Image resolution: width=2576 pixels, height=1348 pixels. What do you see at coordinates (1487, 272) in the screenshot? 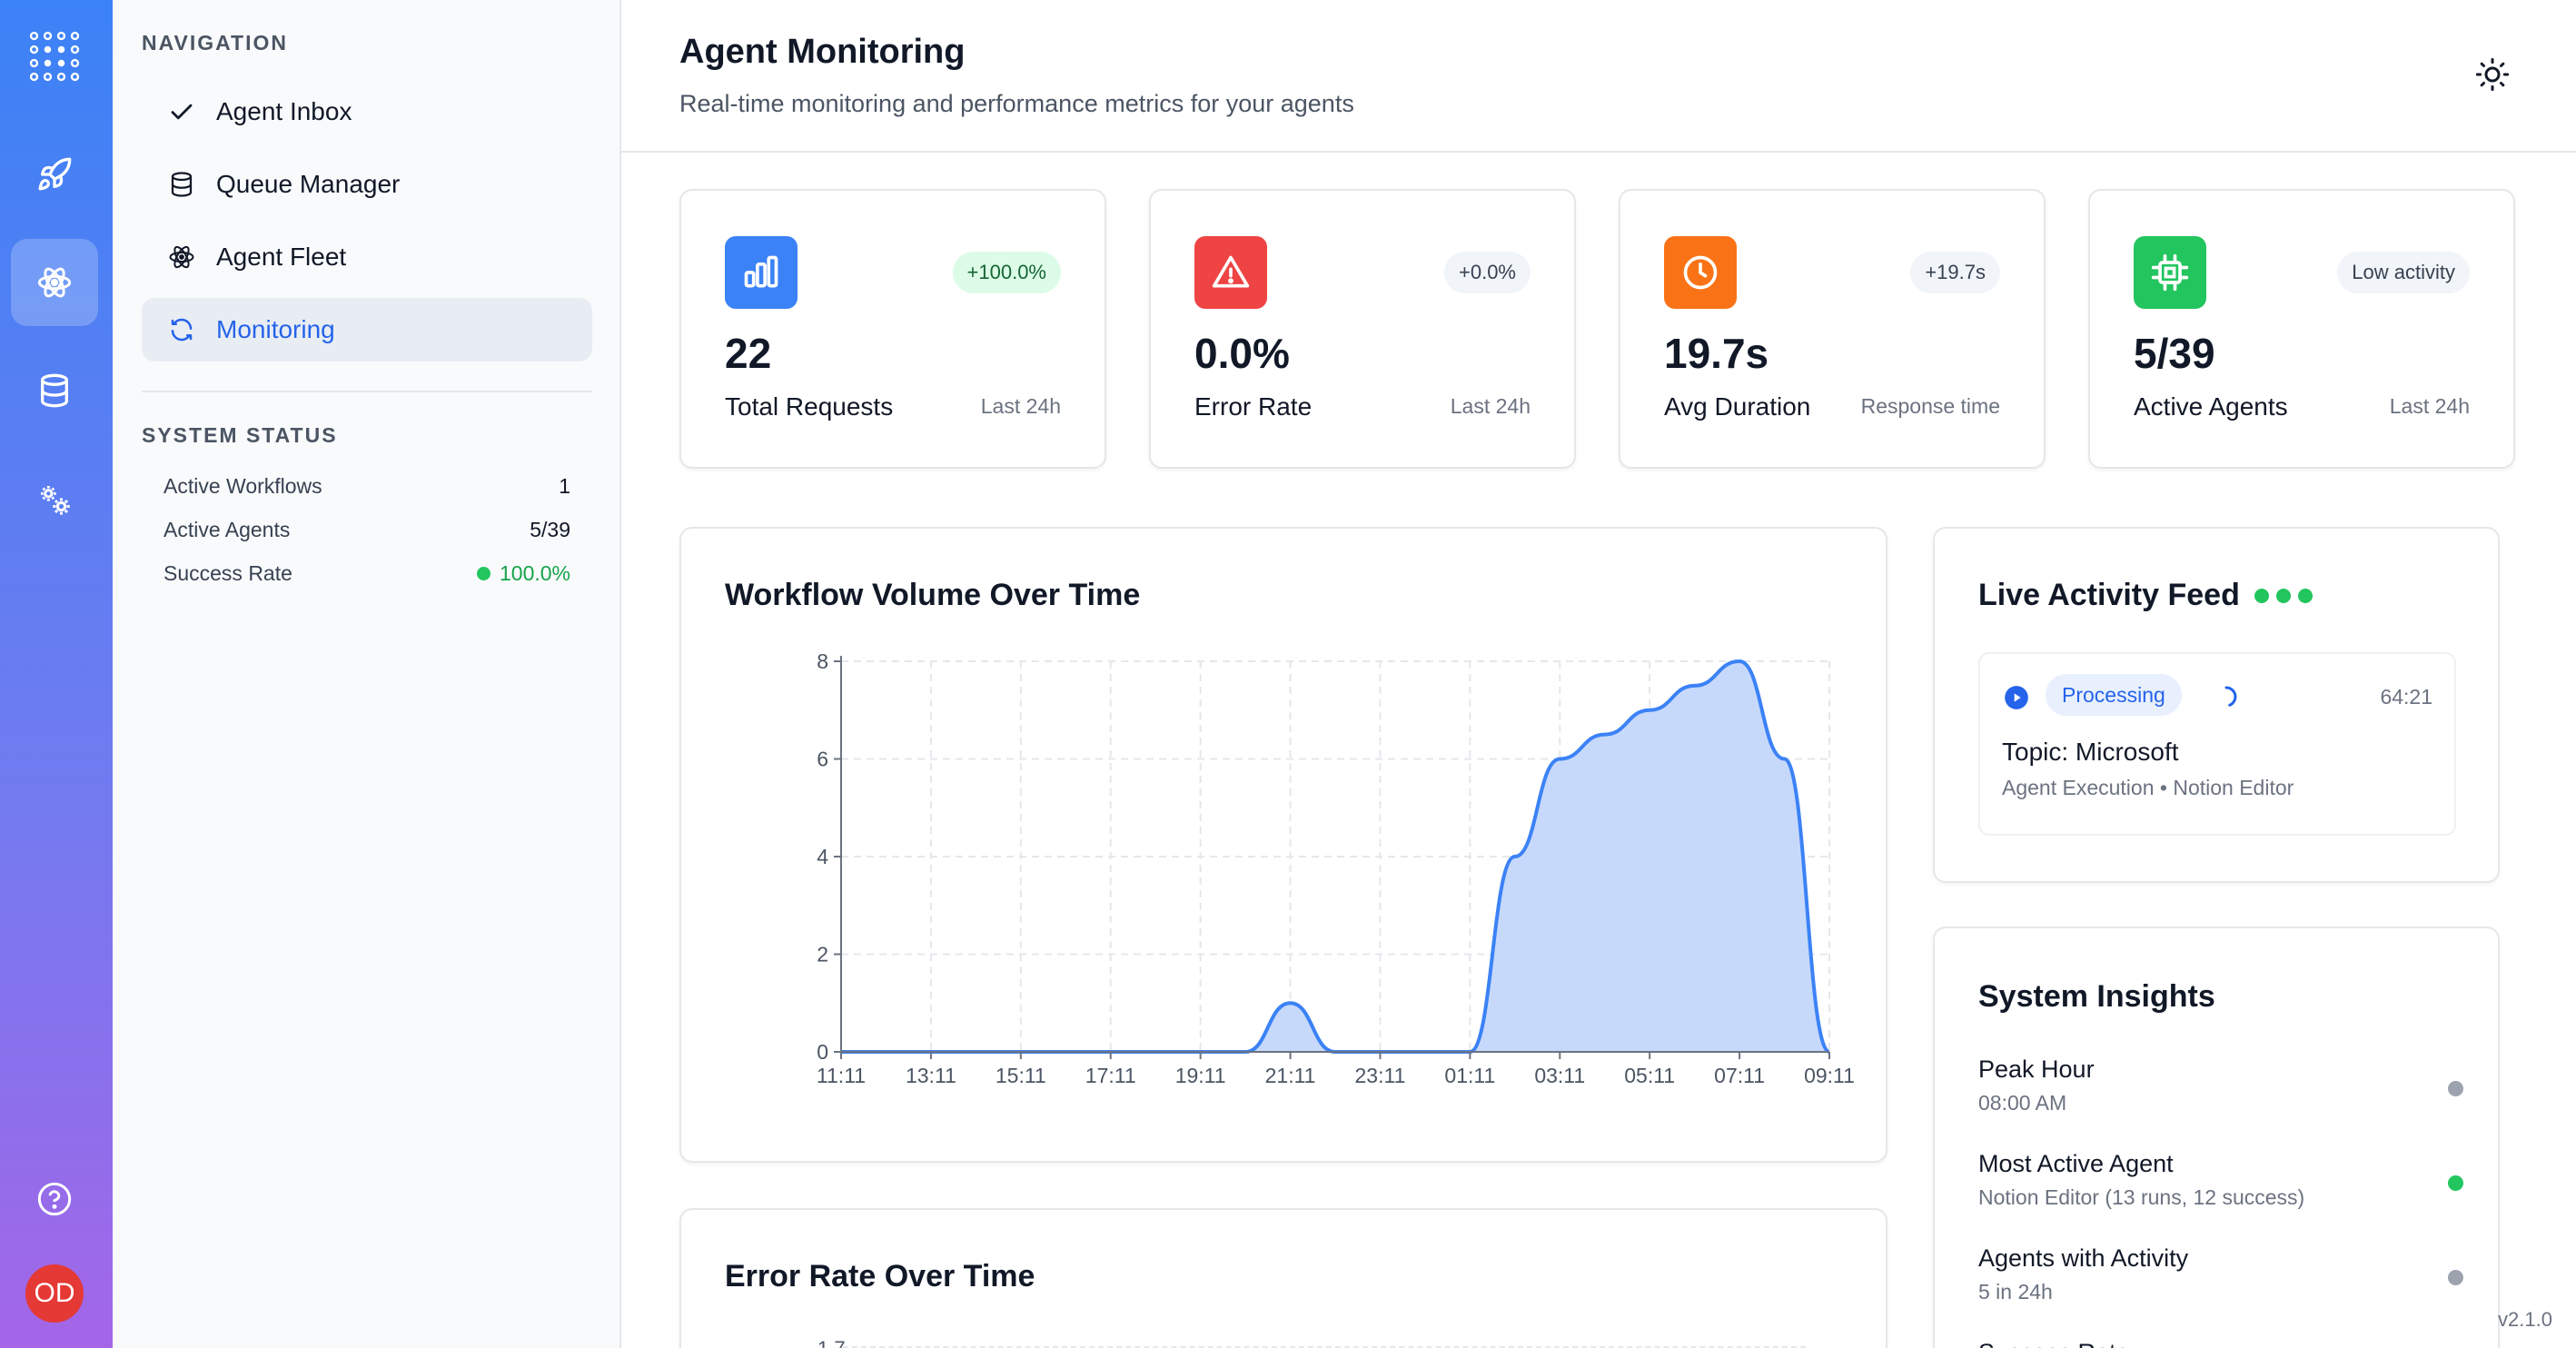
I see `stat-badge: +0.0%` at bounding box center [1487, 272].